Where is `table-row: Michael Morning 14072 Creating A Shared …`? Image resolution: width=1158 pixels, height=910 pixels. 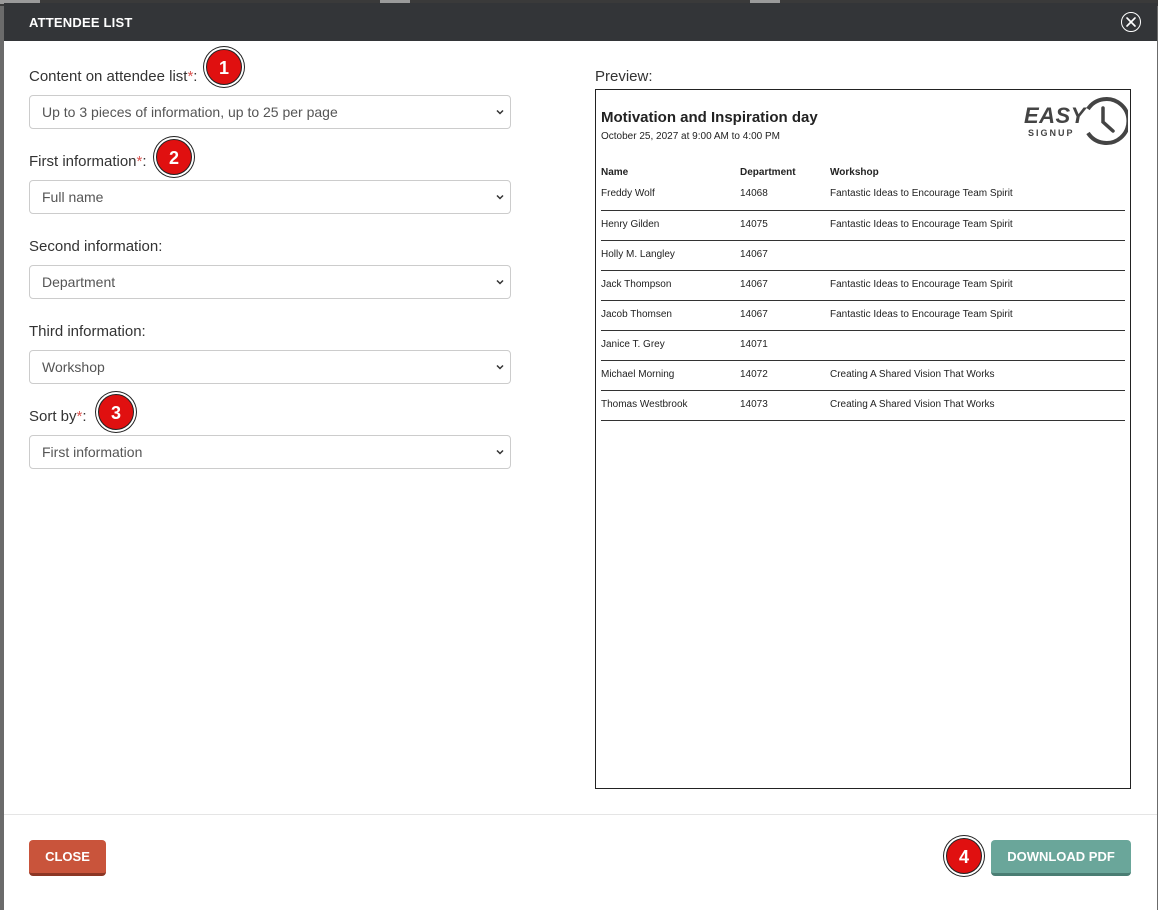 table-row: Michael Morning 14072 Creating A Shared … is located at coordinates (863, 376).